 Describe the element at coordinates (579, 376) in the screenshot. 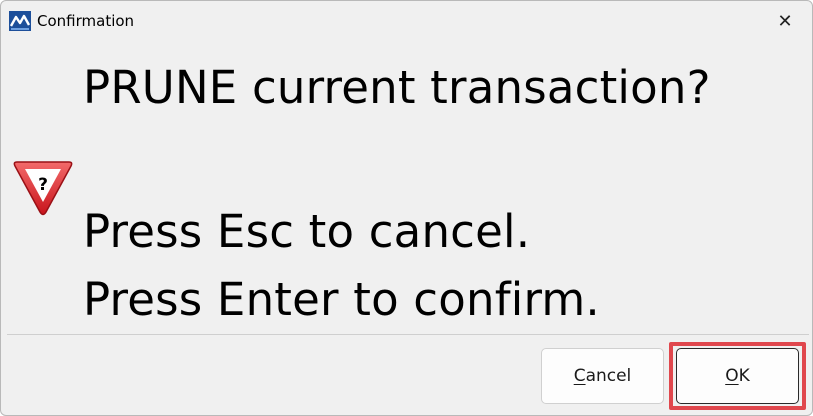

I see `cancel-mnemonic: C` at that location.